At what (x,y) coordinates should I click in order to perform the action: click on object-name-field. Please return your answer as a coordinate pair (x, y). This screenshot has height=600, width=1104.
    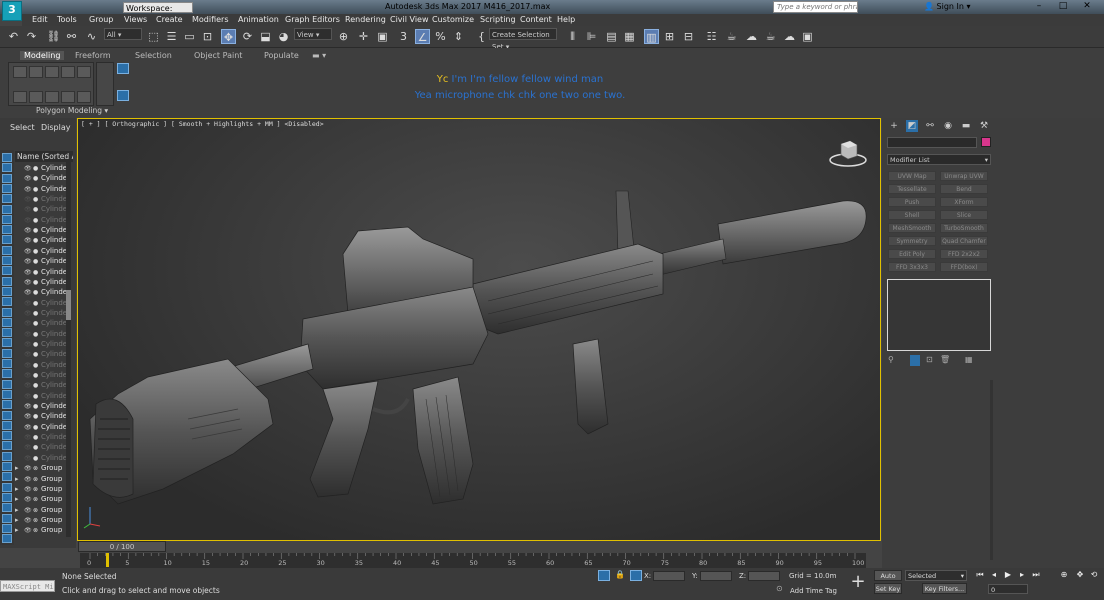
    Looking at the image, I should click on (932, 142).